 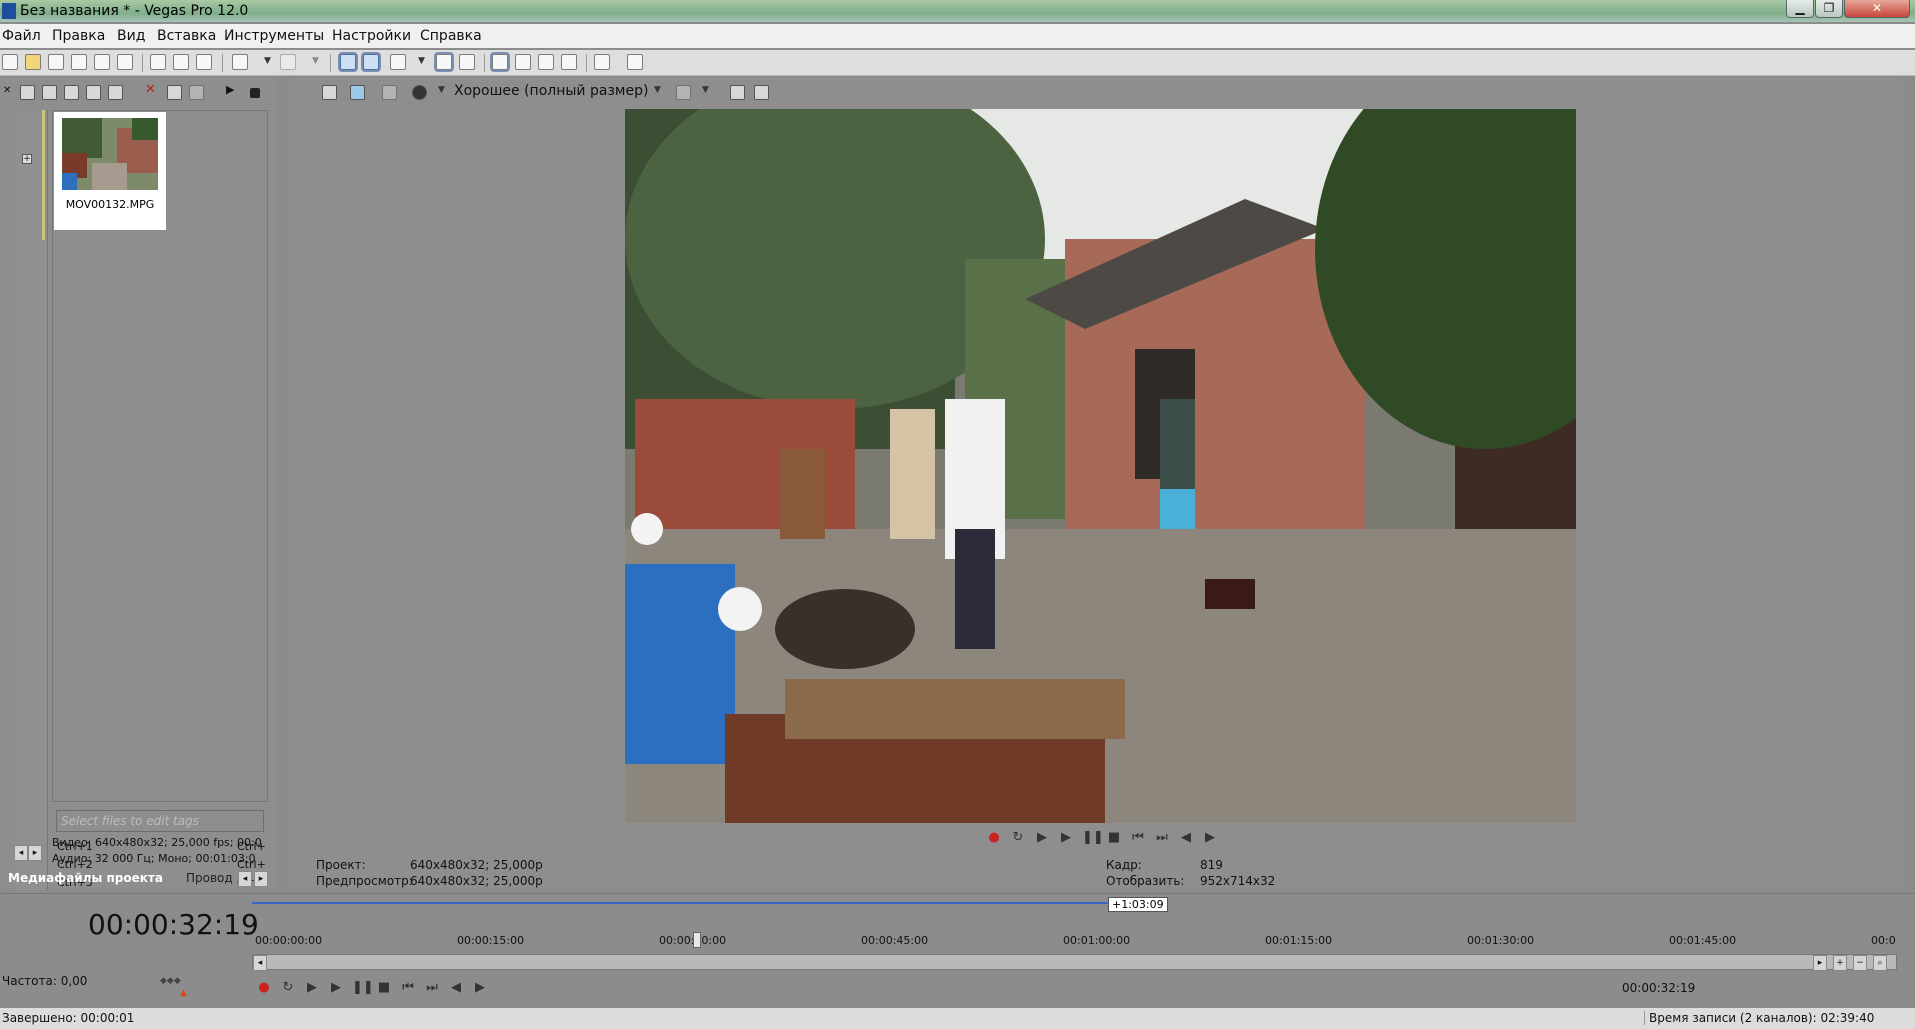 What do you see at coordinates (49, 92) in the screenshot?
I see `capture-video-icon` at bounding box center [49, 92].